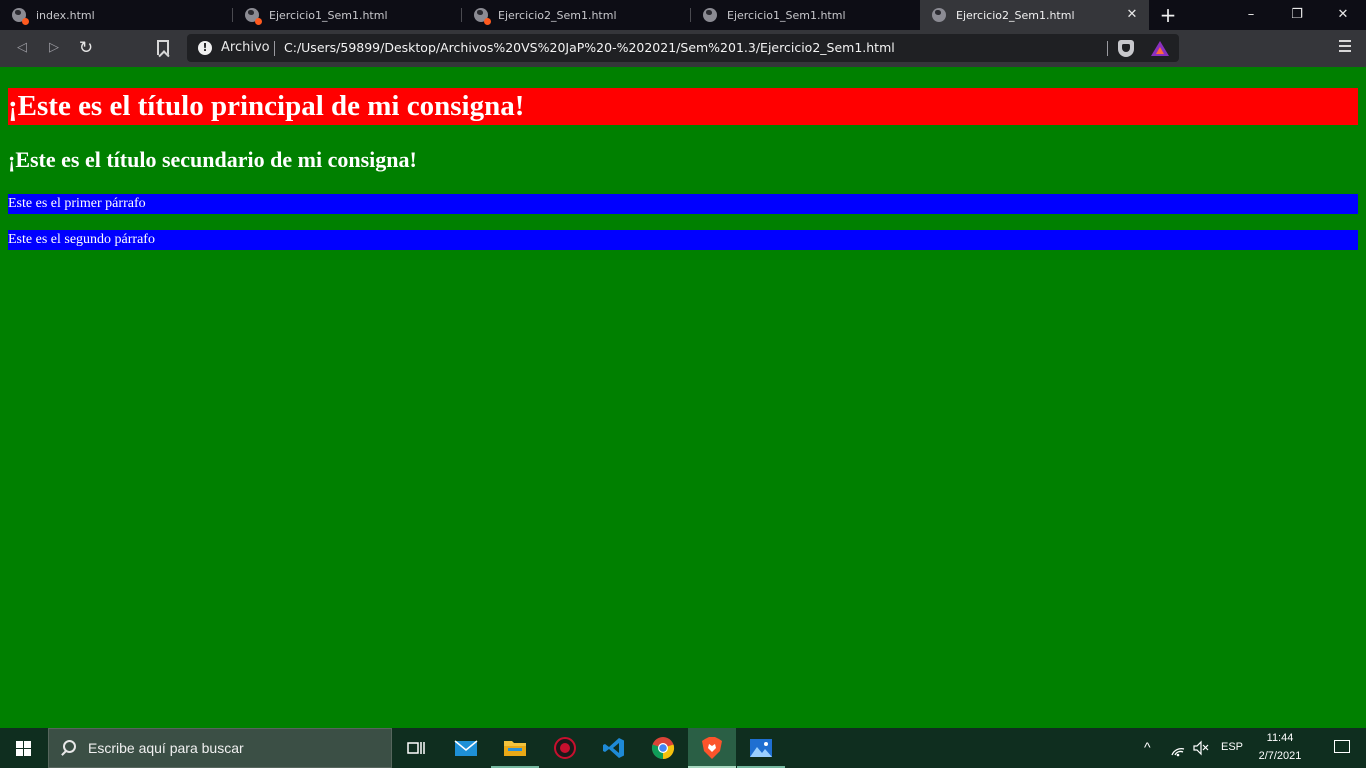 The height and width of the screenshot is (768, 1366). I want to click on action-center-button, so click(1342, 748).